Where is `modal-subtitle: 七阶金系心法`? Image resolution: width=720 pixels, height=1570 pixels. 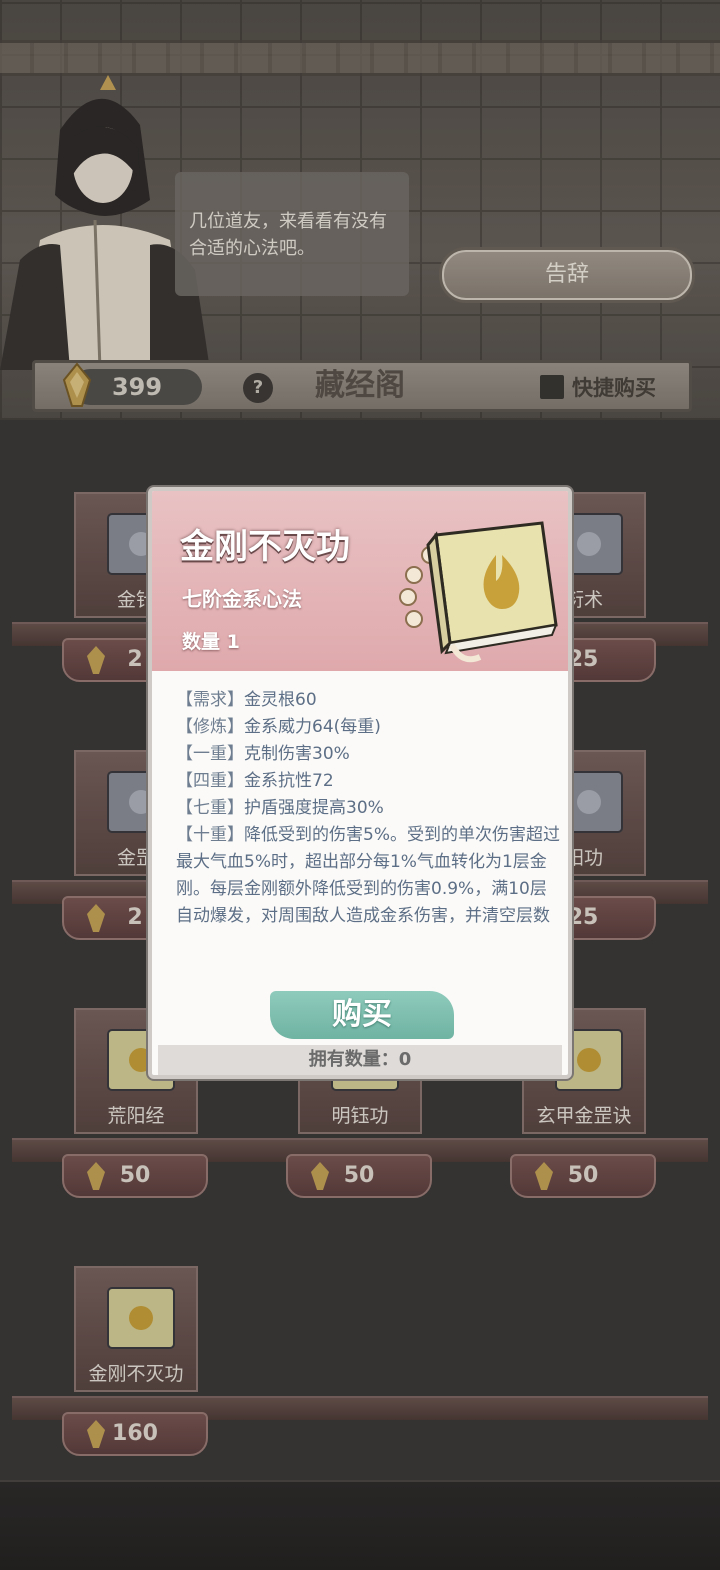
modal-subtitle: 七阶金系心法 is located at coordinates (242, 599).